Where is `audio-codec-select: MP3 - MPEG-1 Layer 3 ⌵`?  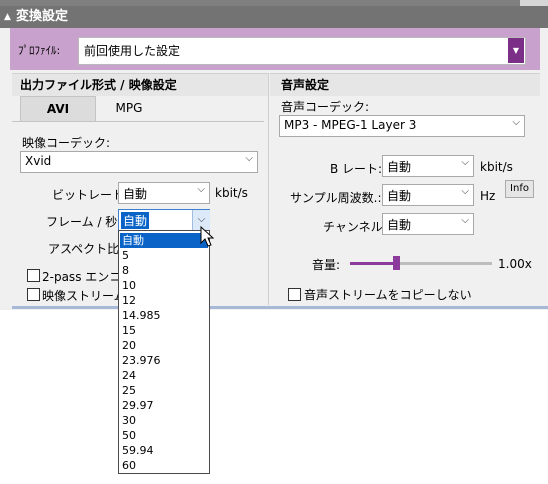 audio-codec-select: MP3 - MPEG-1 Layer 3 ⌵ is located at coordinates (402, 126).